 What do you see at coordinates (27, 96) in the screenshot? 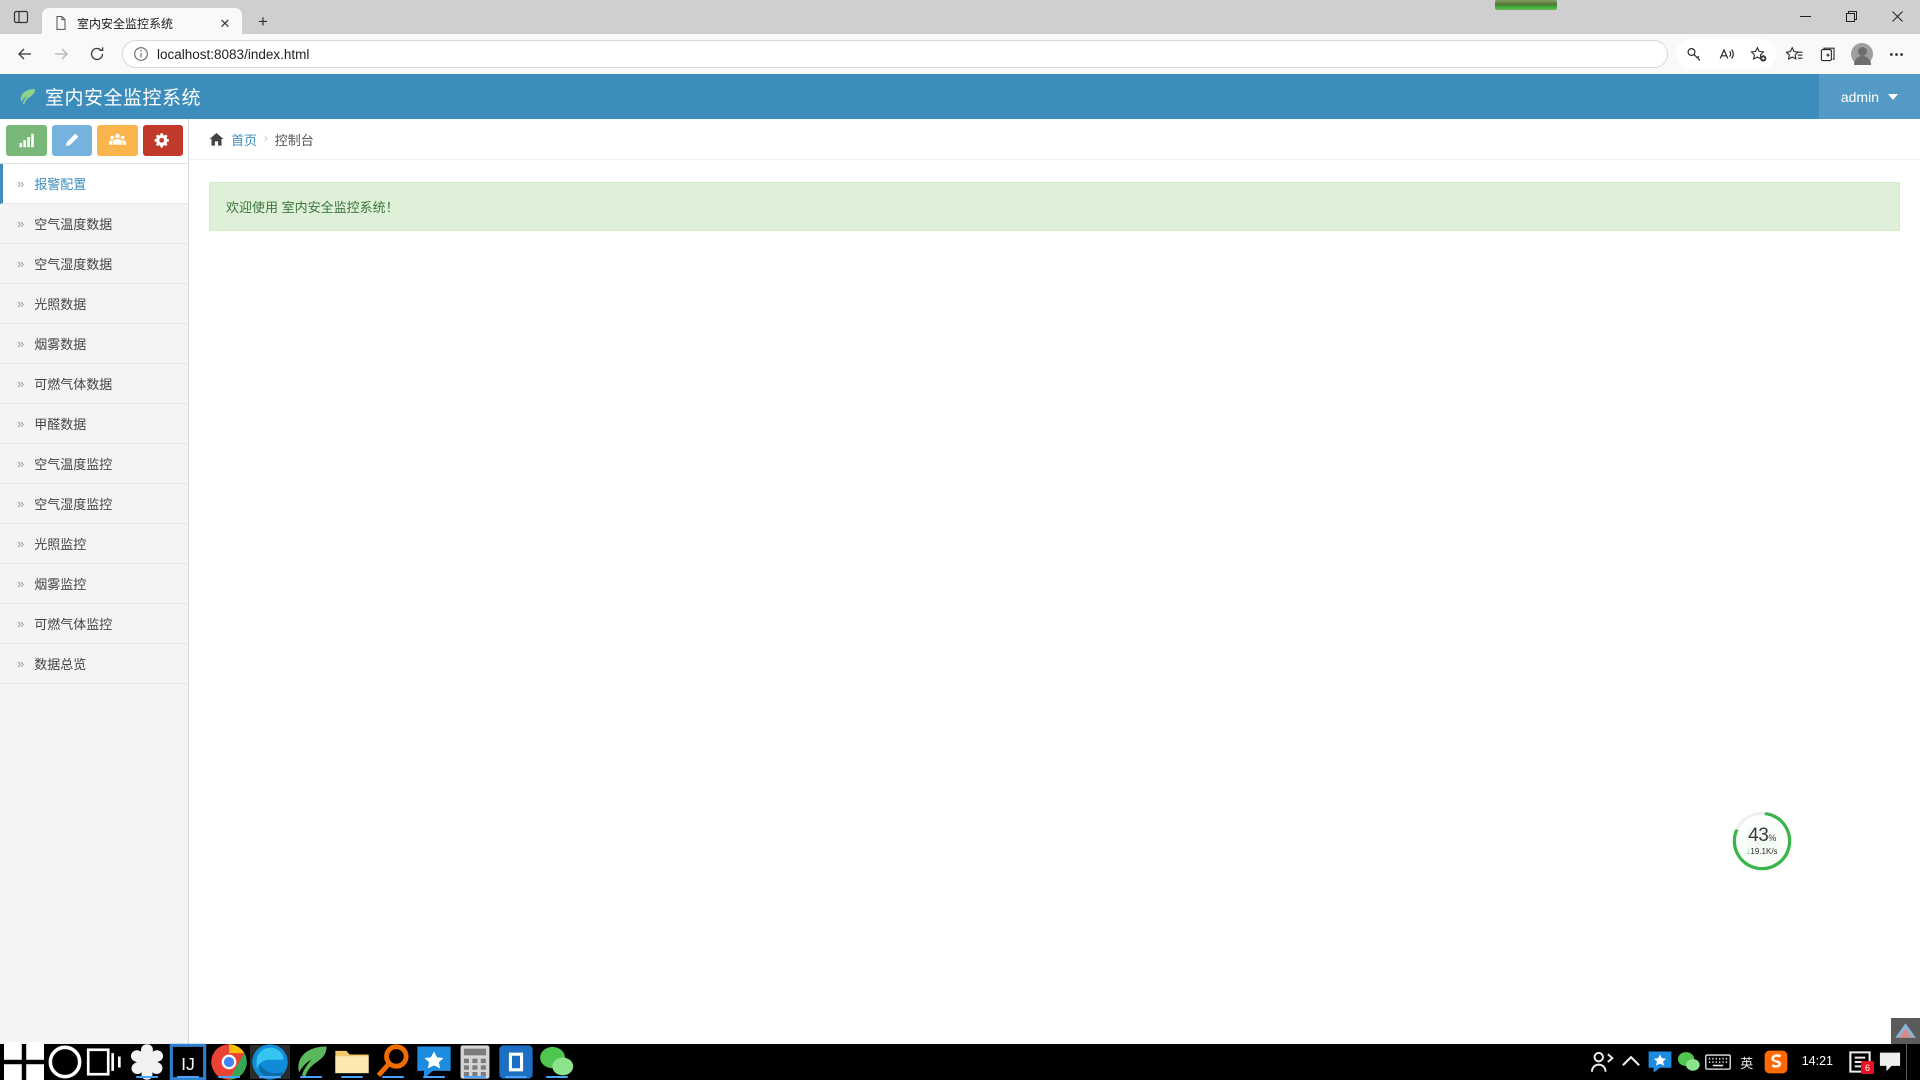
I see `leaf-icon` at bounding box center [27, 96].